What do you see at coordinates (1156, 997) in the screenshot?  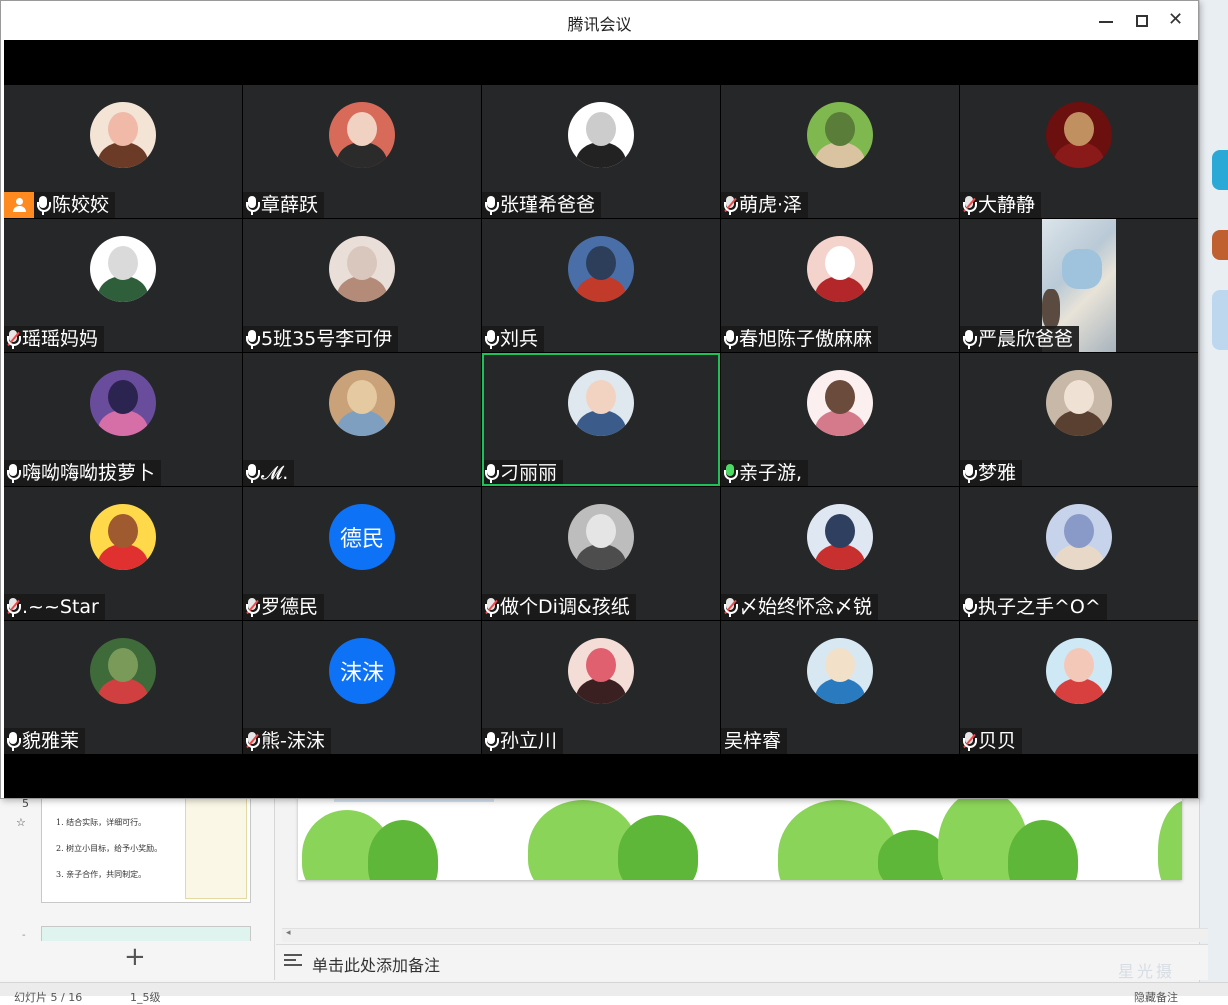 I see `status-hide-notes: 隐藏备注` at bounding box center [1156, 997].